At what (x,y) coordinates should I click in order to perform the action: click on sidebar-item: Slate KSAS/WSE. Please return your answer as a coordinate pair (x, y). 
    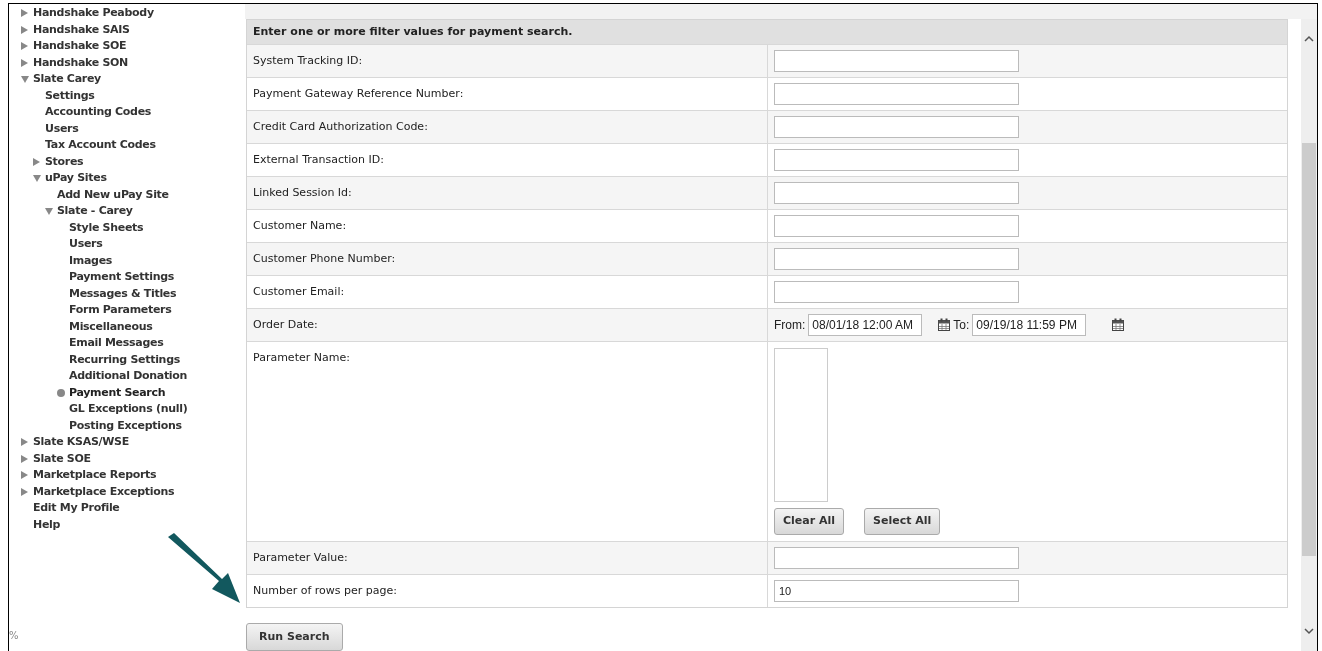
    Looking at the image, I should click on (81, 442).